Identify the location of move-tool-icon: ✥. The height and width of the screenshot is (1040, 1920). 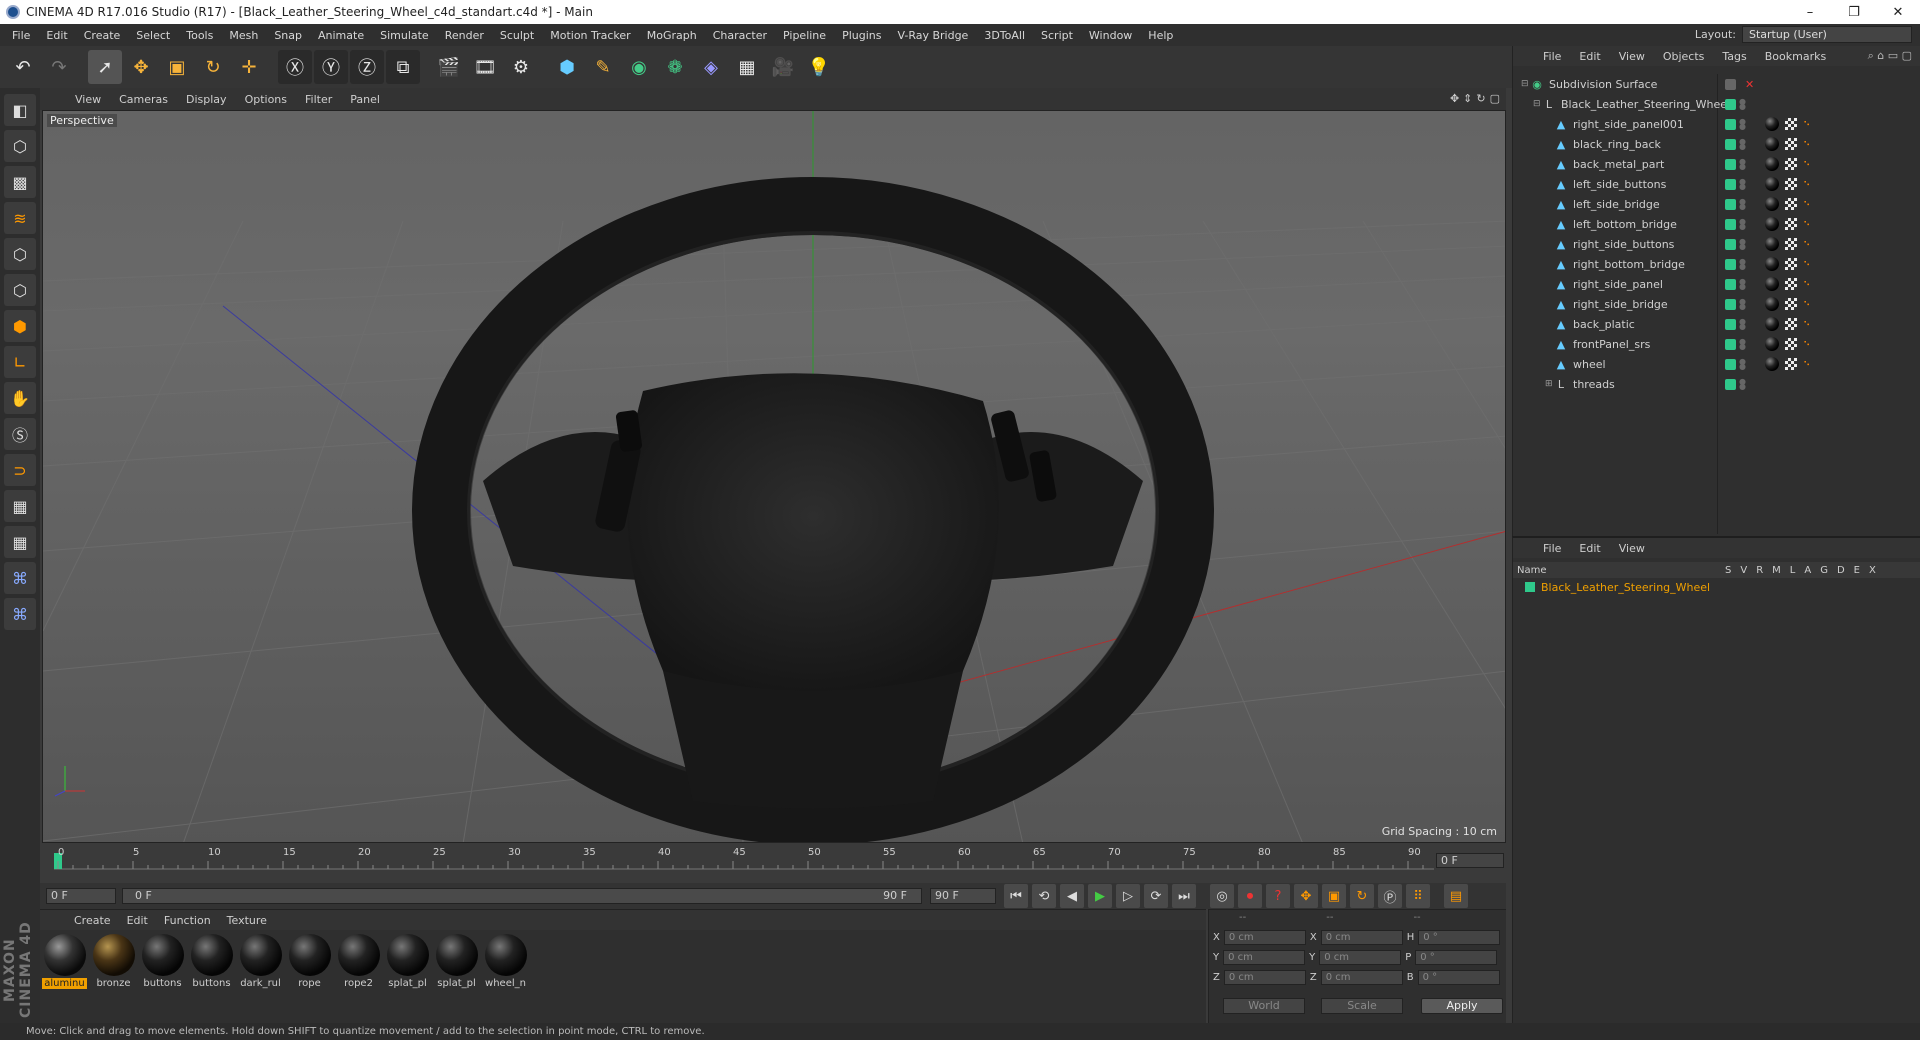
(141, 67).